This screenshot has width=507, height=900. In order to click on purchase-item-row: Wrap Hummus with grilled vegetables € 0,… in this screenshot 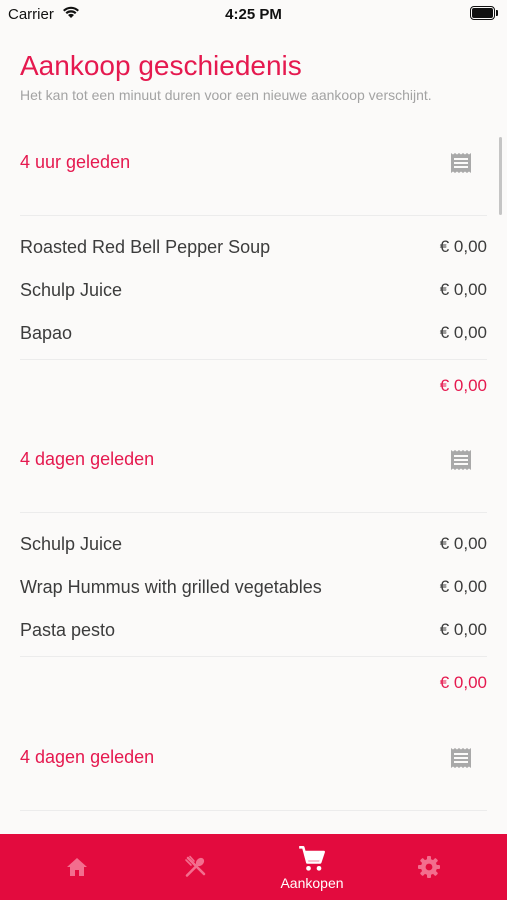, I will do `click(253, 585)`.